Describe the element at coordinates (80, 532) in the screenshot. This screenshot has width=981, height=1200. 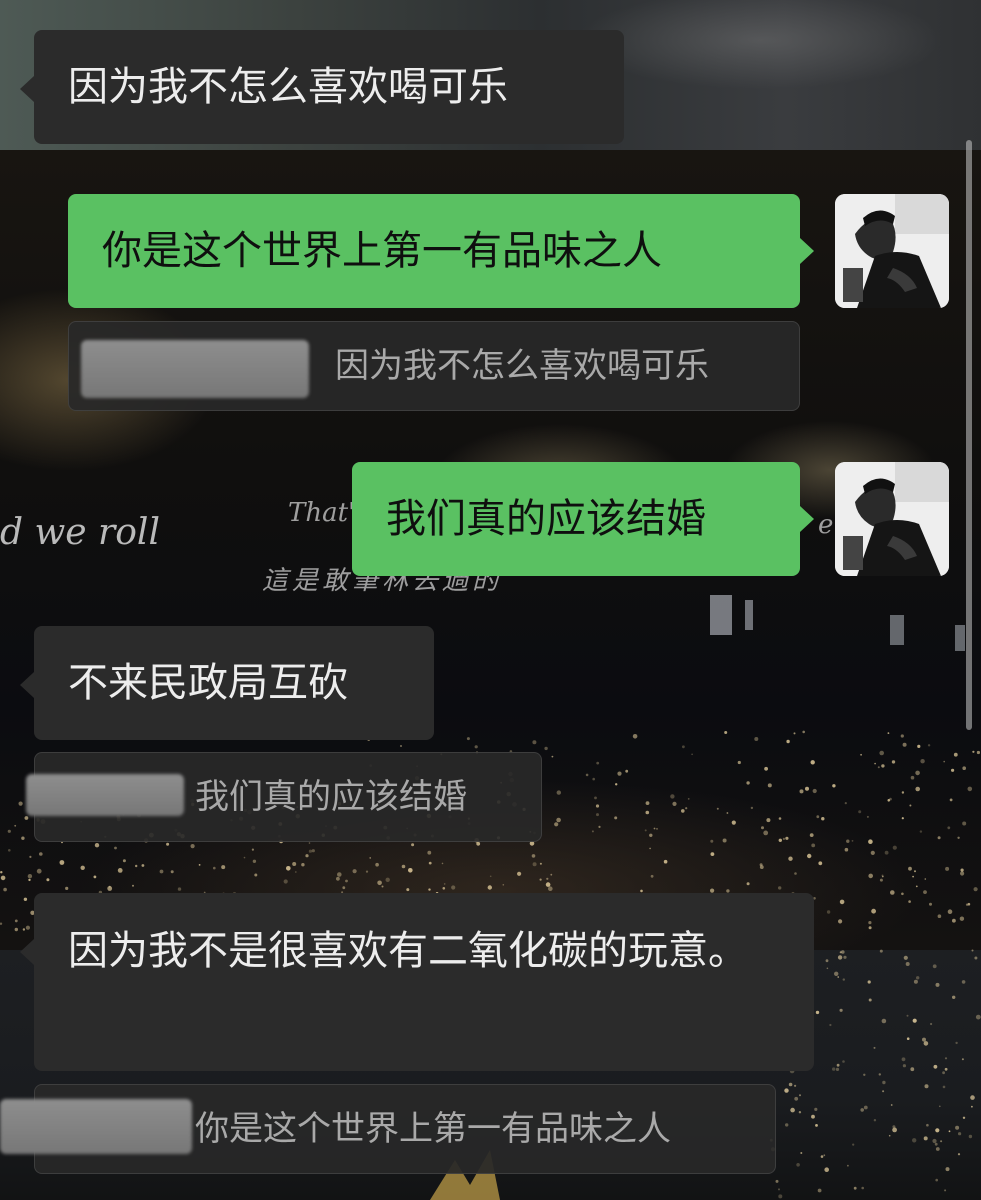
I see `background-lyric-line-left: d we roll` at that location.